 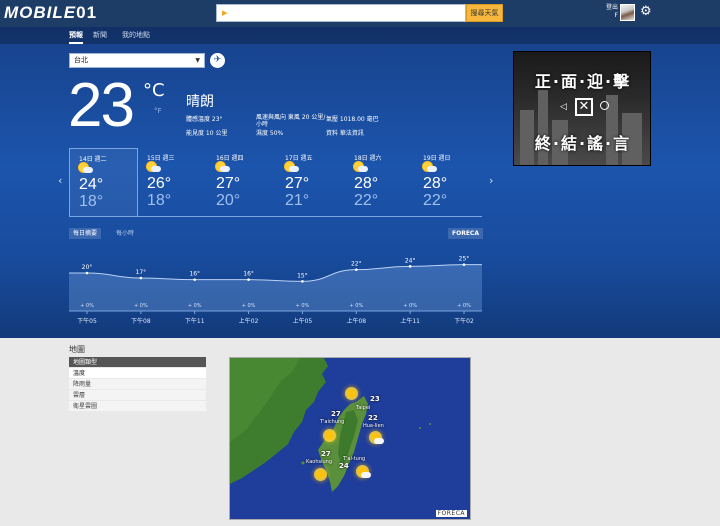 I want to click on x-tick-label: 下午02, so click(x=464, y=321).